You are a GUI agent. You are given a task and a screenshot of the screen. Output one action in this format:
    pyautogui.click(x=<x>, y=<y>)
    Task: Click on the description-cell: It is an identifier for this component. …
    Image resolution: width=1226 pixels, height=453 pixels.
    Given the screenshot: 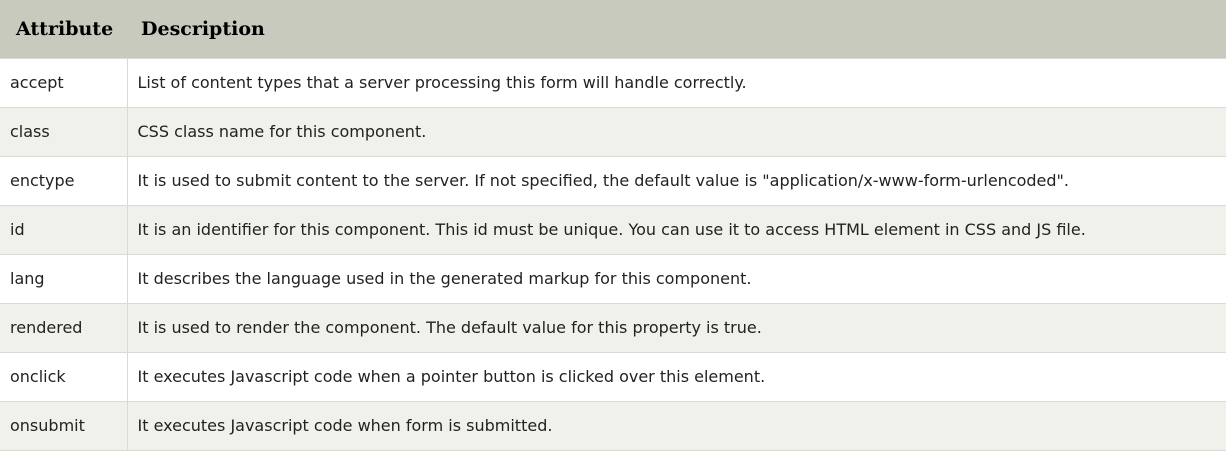 What is the action you would take?
    pyautogui.click(x=676, y=230)
    